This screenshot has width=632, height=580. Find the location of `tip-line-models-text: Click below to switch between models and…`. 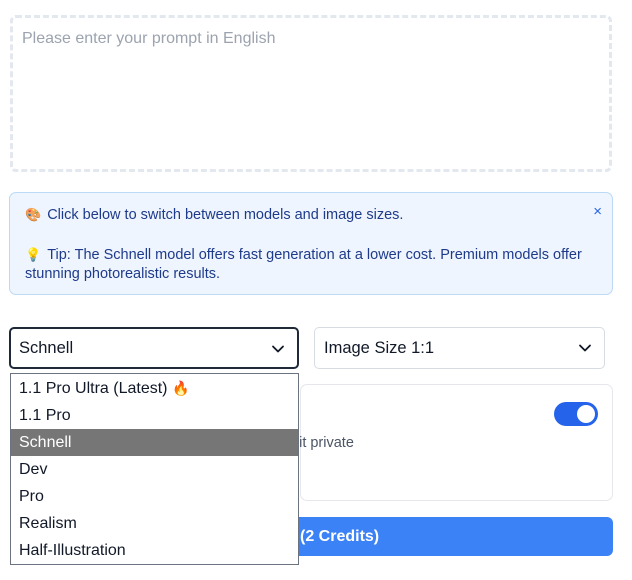

tip-line-models-text: Click below to switch between models and… is located at coordinates (225, 215).